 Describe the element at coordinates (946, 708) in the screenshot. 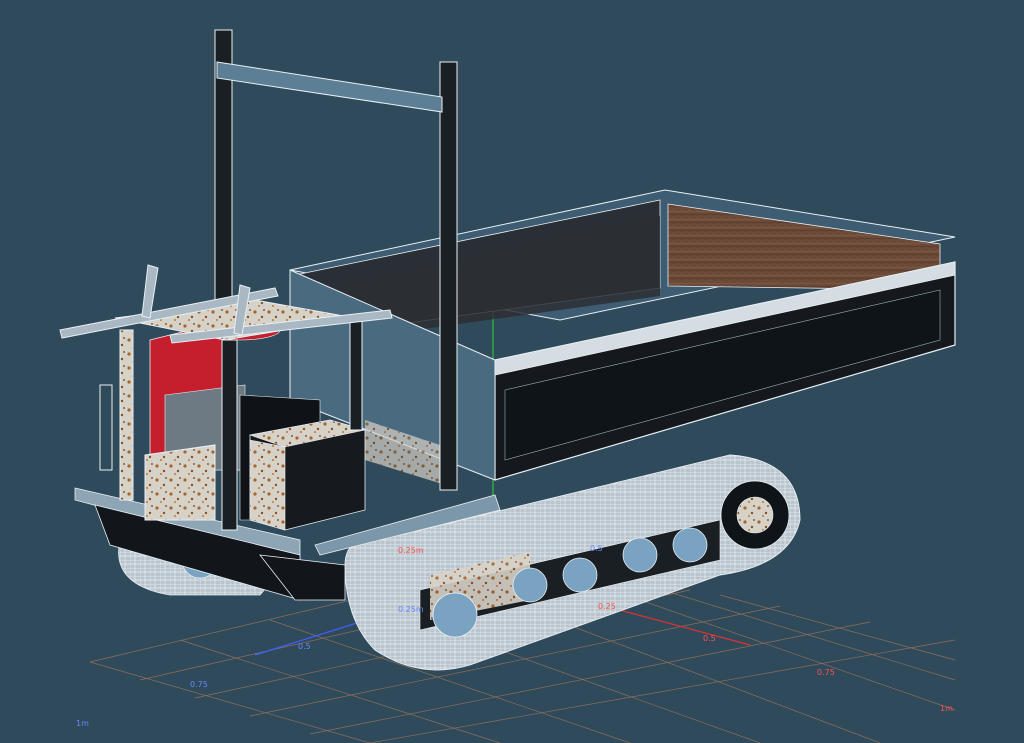

I see `grid-label-x4: 1m` at that location.